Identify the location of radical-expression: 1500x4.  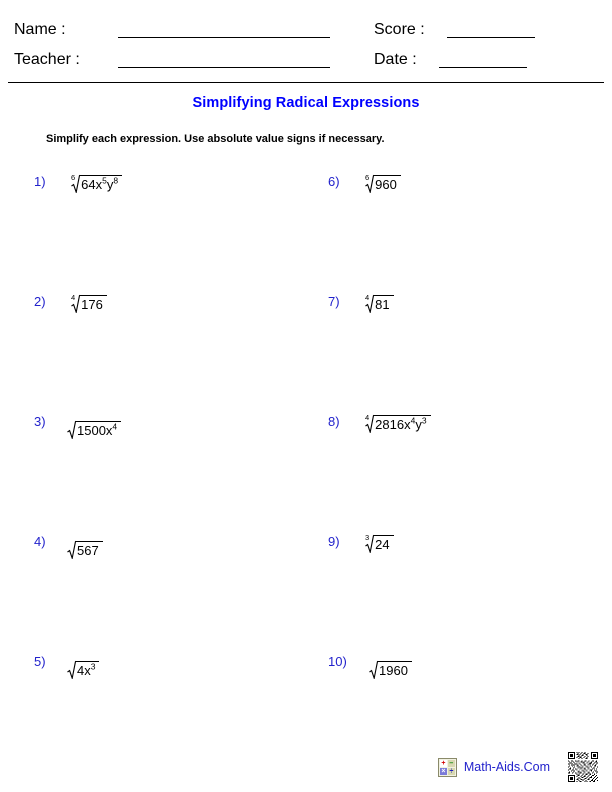
(94, 429).